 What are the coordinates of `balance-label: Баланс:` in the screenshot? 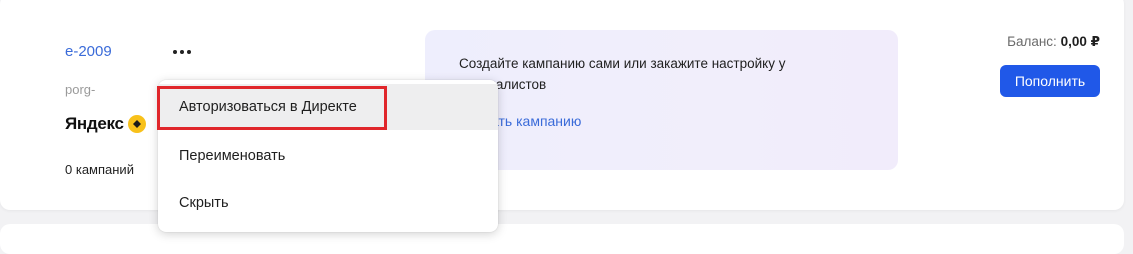 It's located at (1032, 41).